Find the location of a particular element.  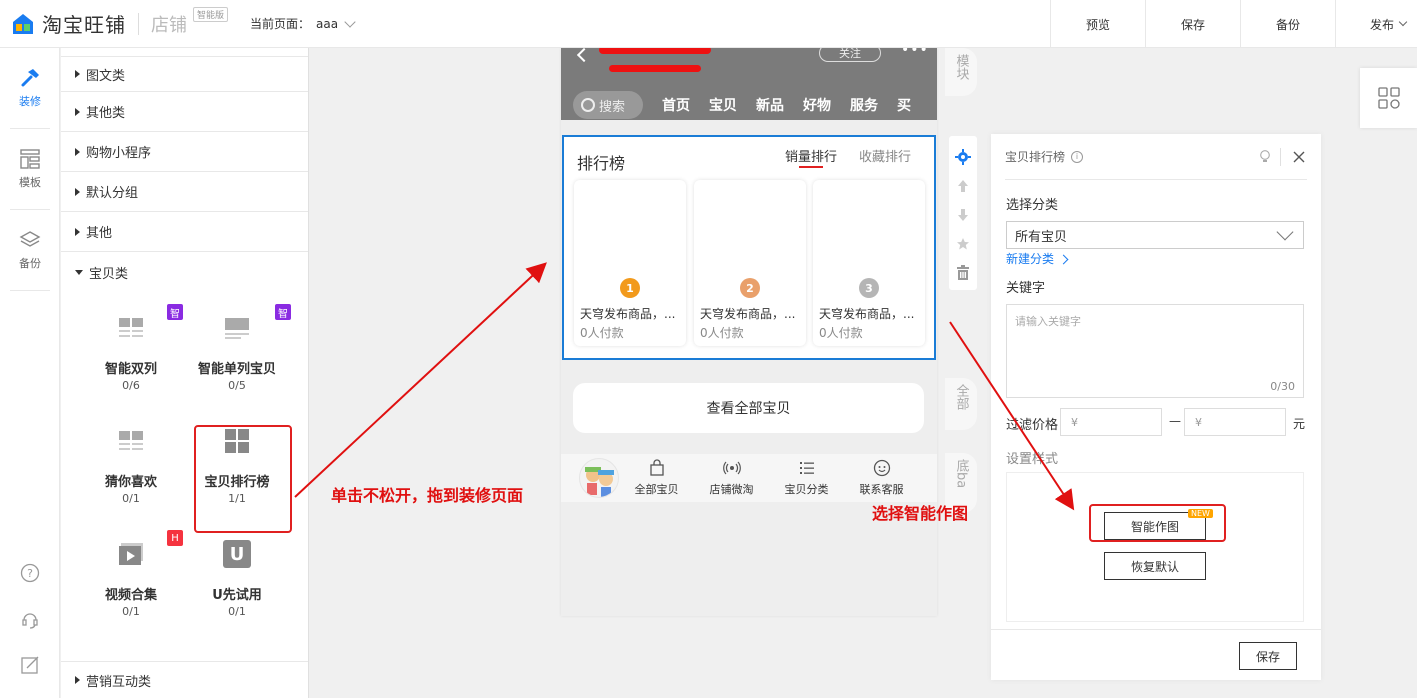

backup-label: 备份 is located at coordinates (1287, 24).